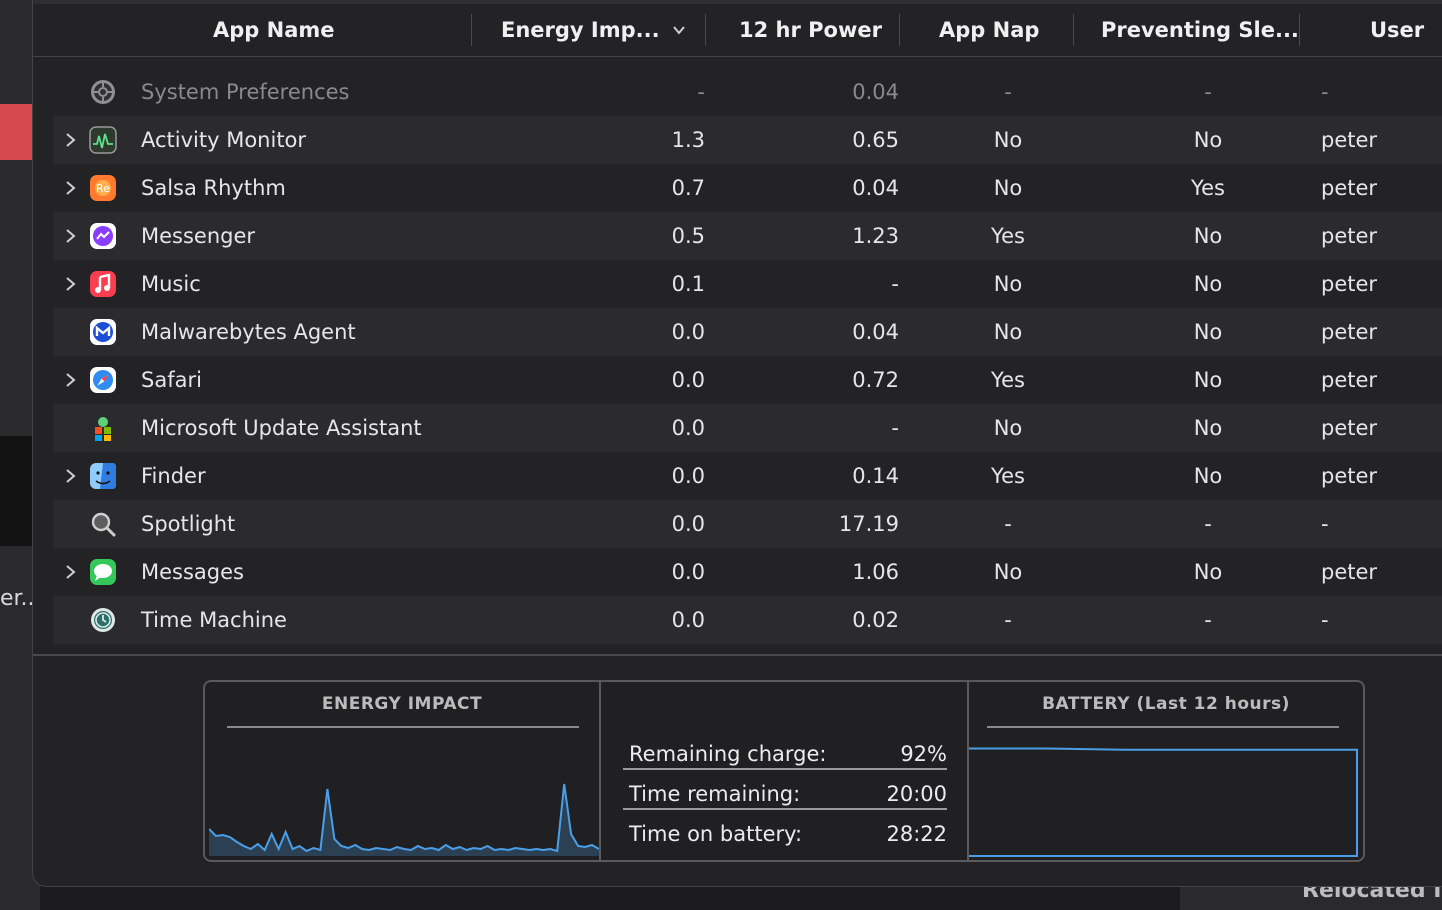 The width and height of the screenshot is (1442, 910). What do you see at coordinates (1397, 30) in the screenshot?
I see `column-header-user: User` at bounding box center [1397, 30].